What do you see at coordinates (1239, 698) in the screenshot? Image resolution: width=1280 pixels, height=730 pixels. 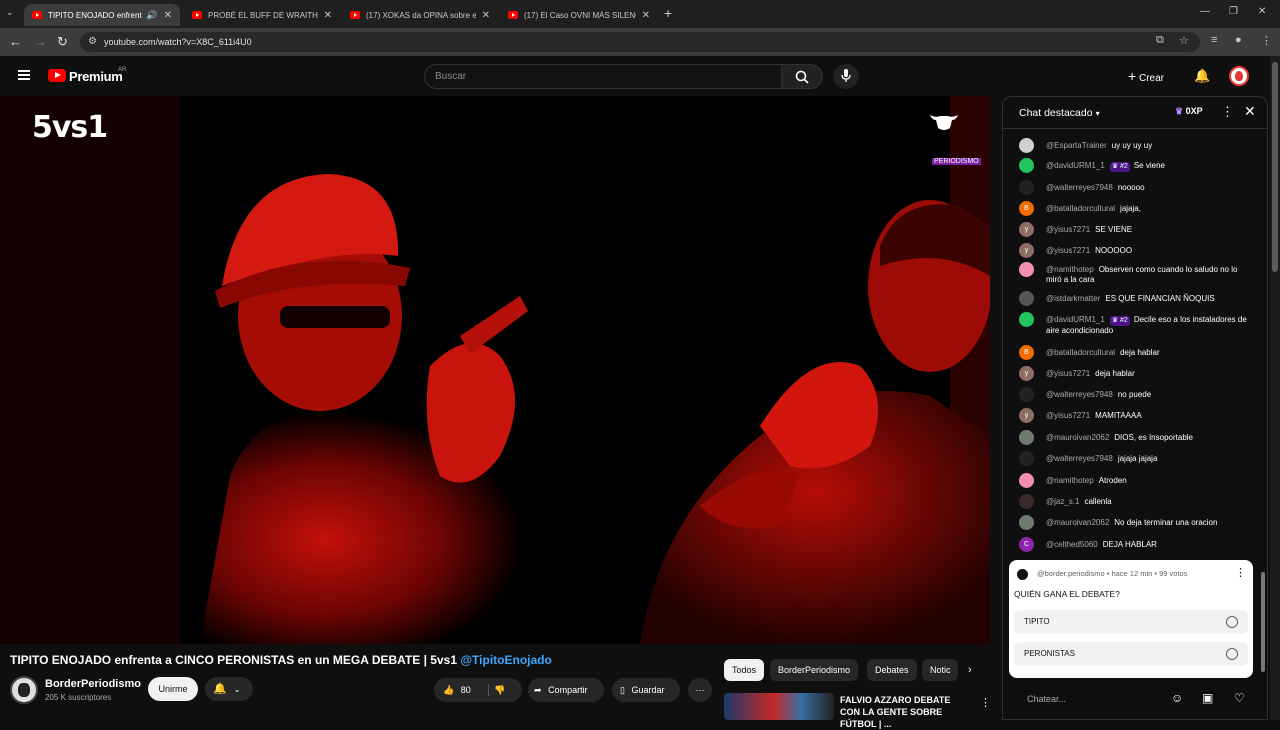 I see `heart-icon: ♡` at bounding box center [1239, 698].